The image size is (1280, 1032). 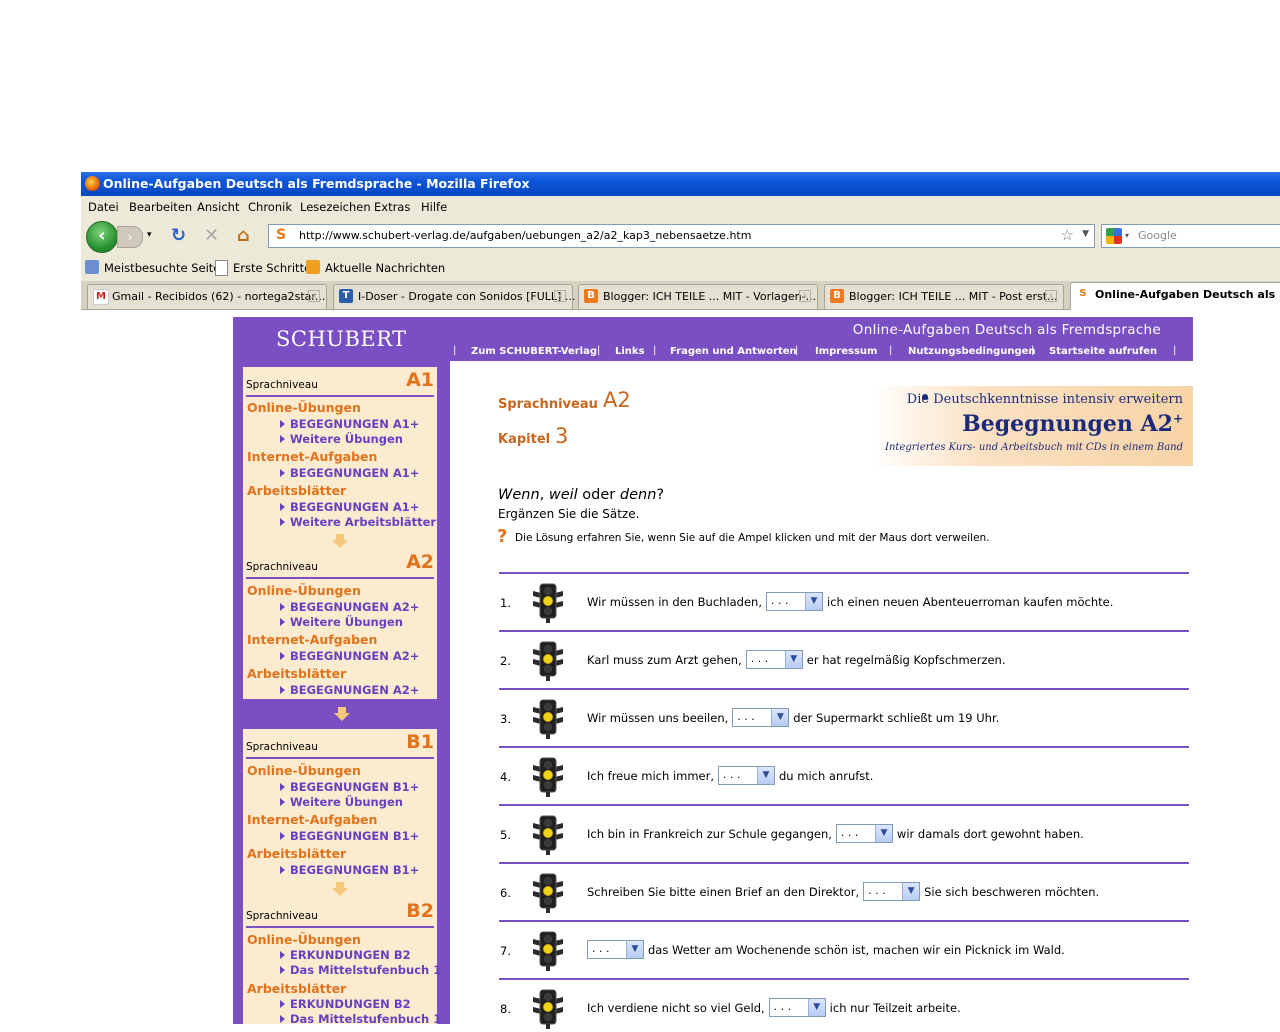 I want to click on nav-impressum: Impressum, so click(x=846, y=351).